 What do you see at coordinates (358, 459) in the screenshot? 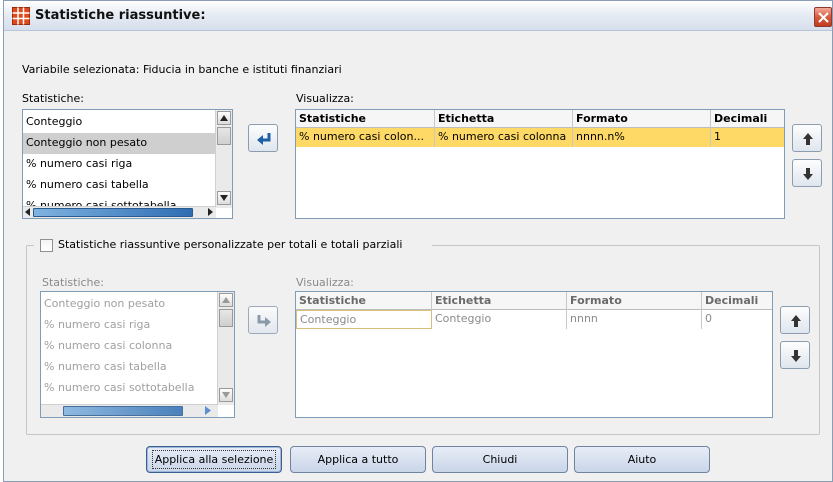
I see `apply-all-button: Applica a tutto` at bounding box center [358, 459].